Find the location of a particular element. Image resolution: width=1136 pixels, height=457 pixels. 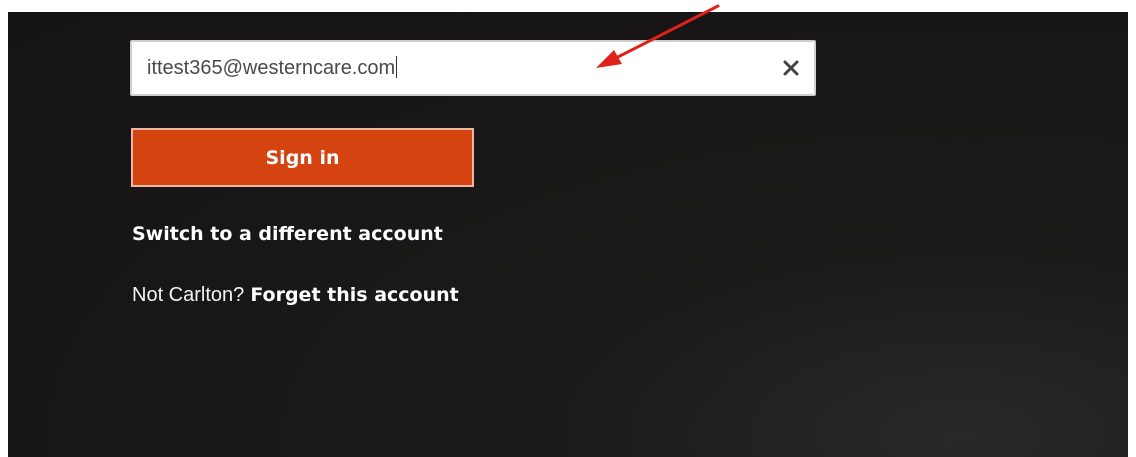

forget-account-link: Forget this account is located at coordinates (354, 295).